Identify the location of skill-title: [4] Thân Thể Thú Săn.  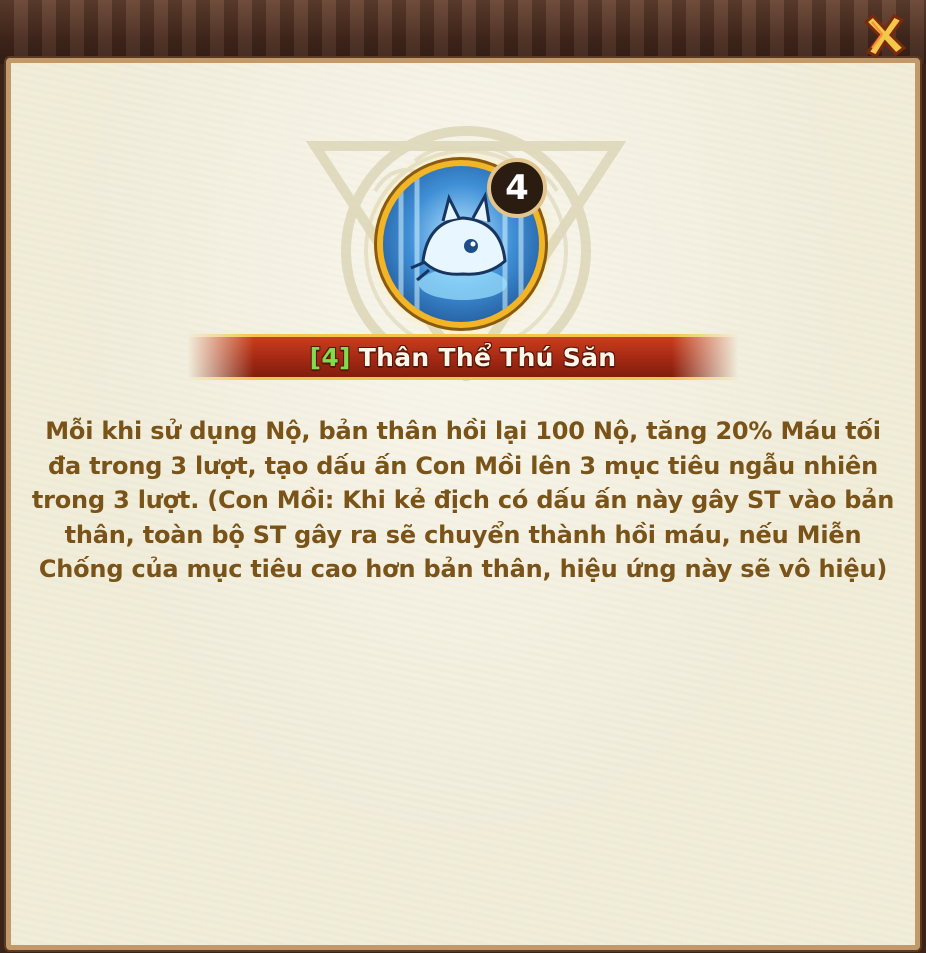
(463, 357).